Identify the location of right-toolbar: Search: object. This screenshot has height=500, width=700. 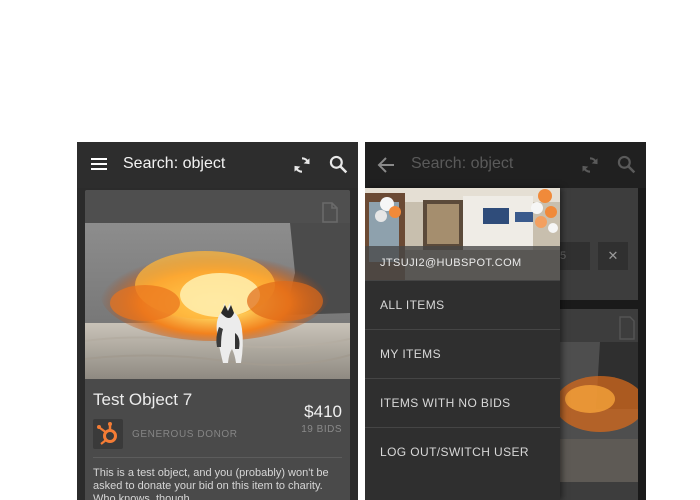
(505, 165).